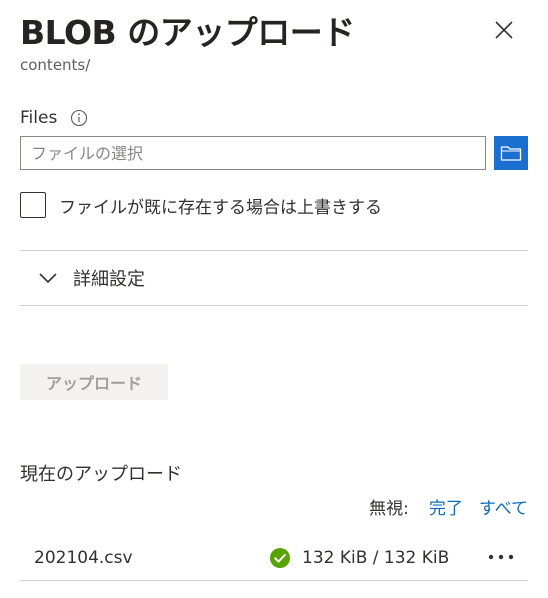 This screenshot has width=548, height=598. I want to click on advanced-settings-label: 詳細設定, so click(109, 279).